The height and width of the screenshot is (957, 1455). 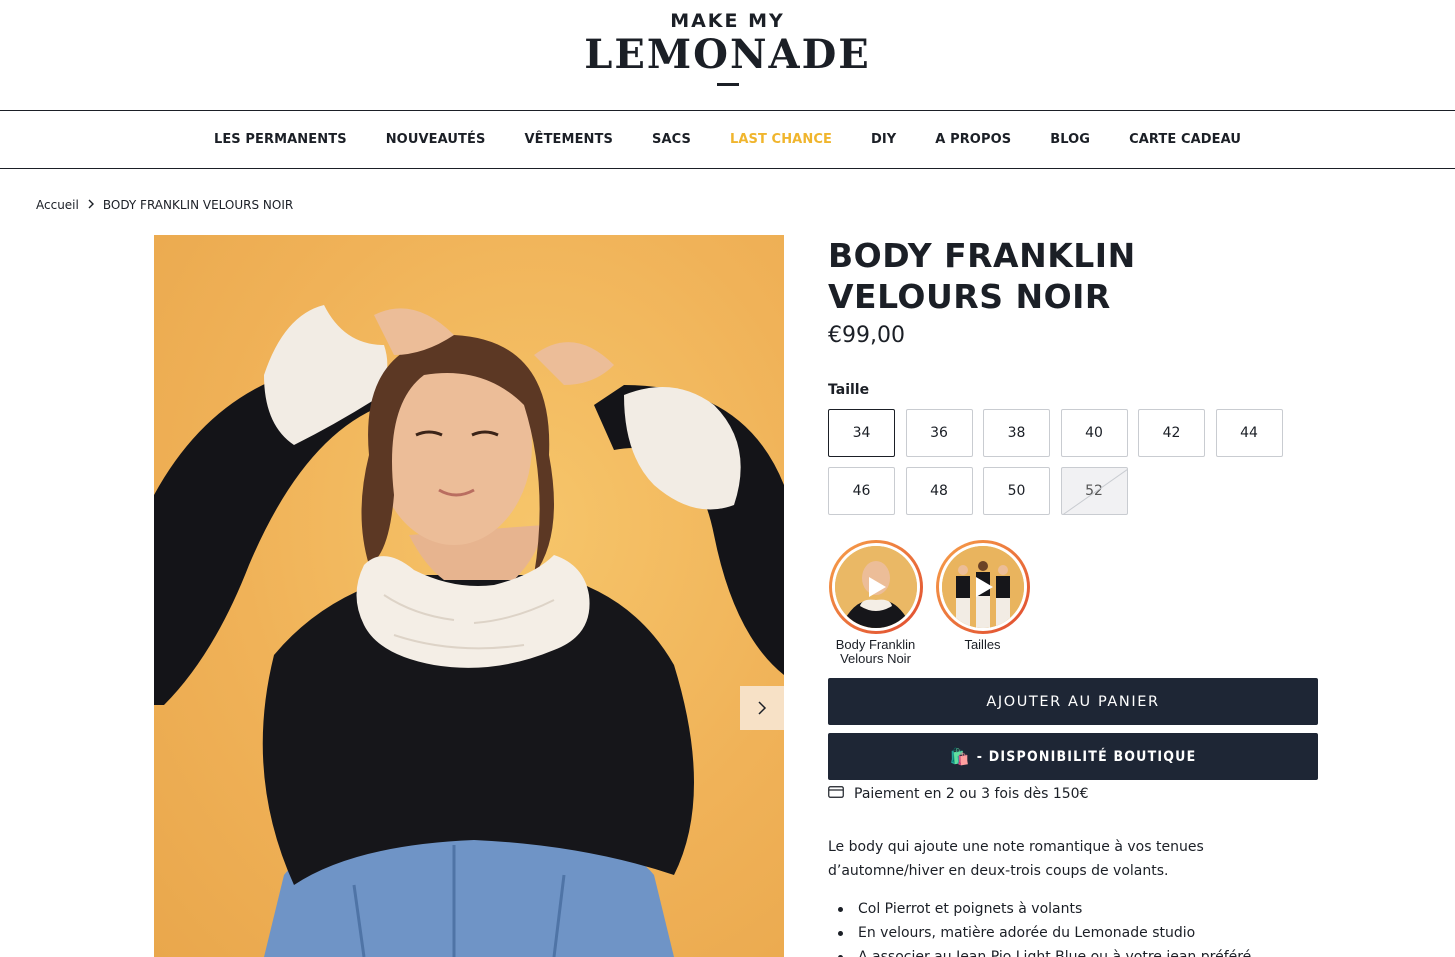 I want to click on product-info: BODY FRANKLIN VELOURS NOIR €99,00, so click(x=1073, y=291).